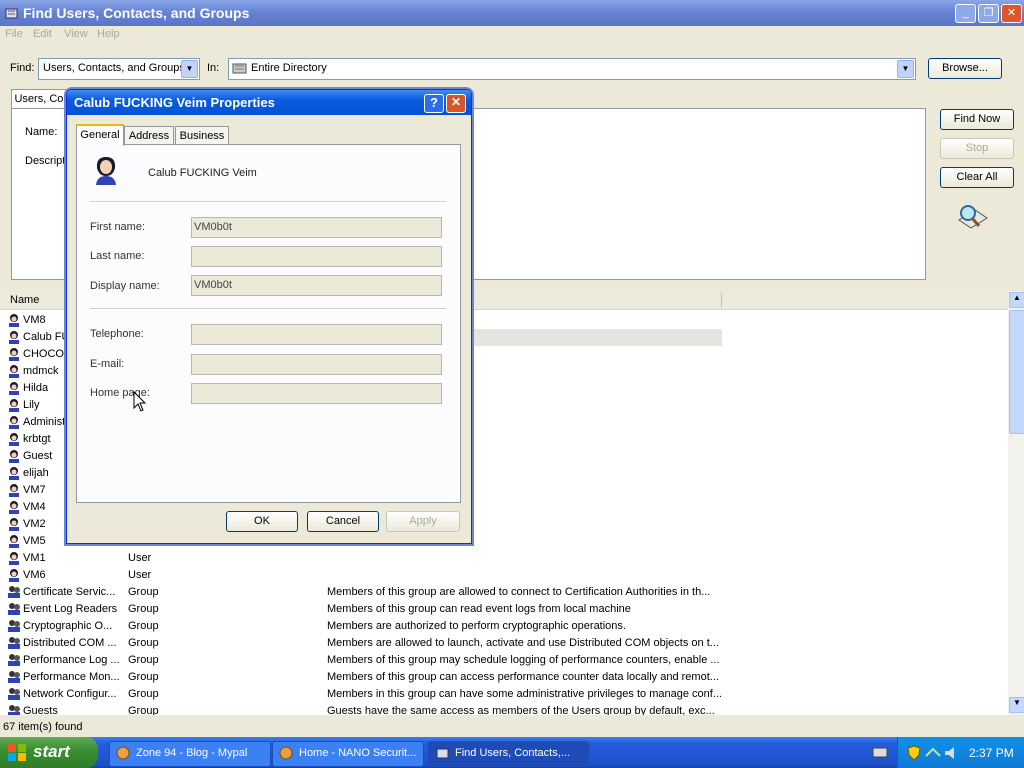  What do you see at coordinates (76, 34) in the screenshot?
I see `menu-view: View` at bounding box center [76, 34].